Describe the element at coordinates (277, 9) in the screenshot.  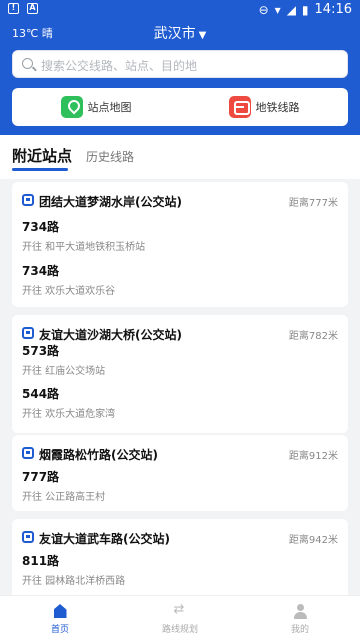
I see `wifi-icon: ▾` at that location.